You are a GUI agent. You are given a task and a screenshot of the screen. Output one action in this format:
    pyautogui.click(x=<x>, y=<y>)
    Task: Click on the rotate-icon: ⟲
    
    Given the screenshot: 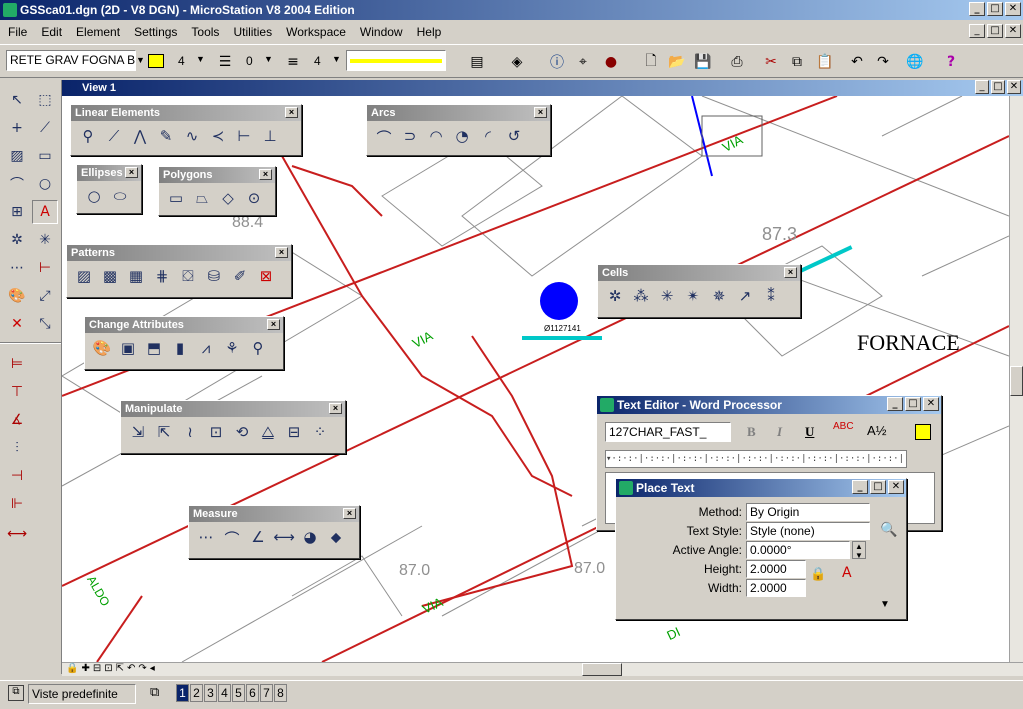 What is the action you would take?
    pyautogui.click(x=242, y=432)
    